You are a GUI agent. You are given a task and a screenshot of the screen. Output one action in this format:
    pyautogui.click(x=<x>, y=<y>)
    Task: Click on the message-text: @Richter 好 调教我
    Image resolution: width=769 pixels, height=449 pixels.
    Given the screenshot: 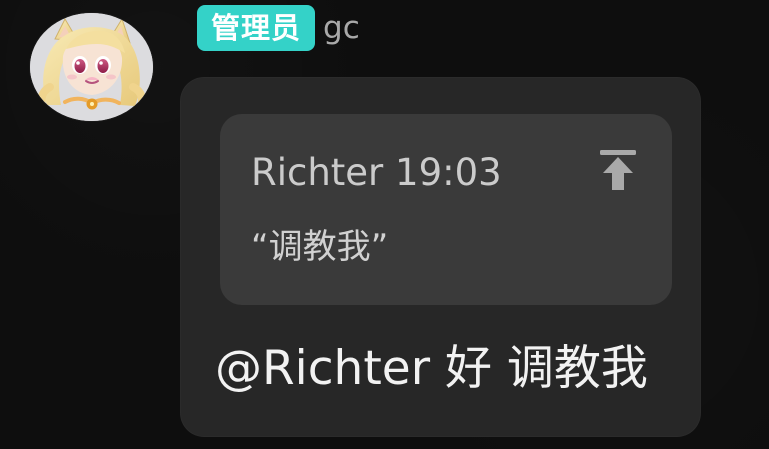 What is the action you would take?
    pyautogui.click(x=431, y=368)
    